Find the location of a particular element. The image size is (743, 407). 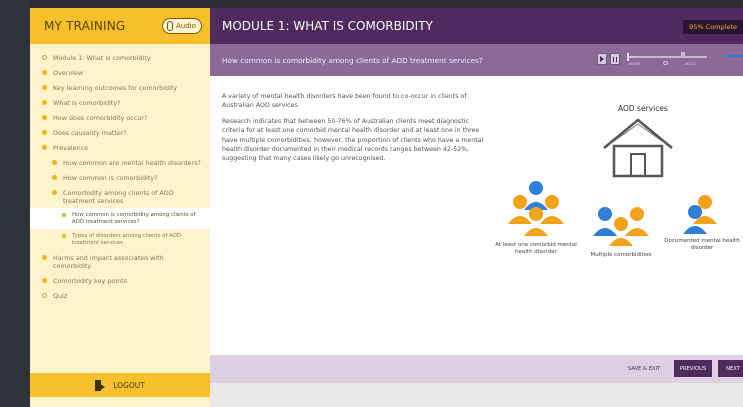

audio-scrubber: 00:00 00:22 is located at coordinates (667, 59).